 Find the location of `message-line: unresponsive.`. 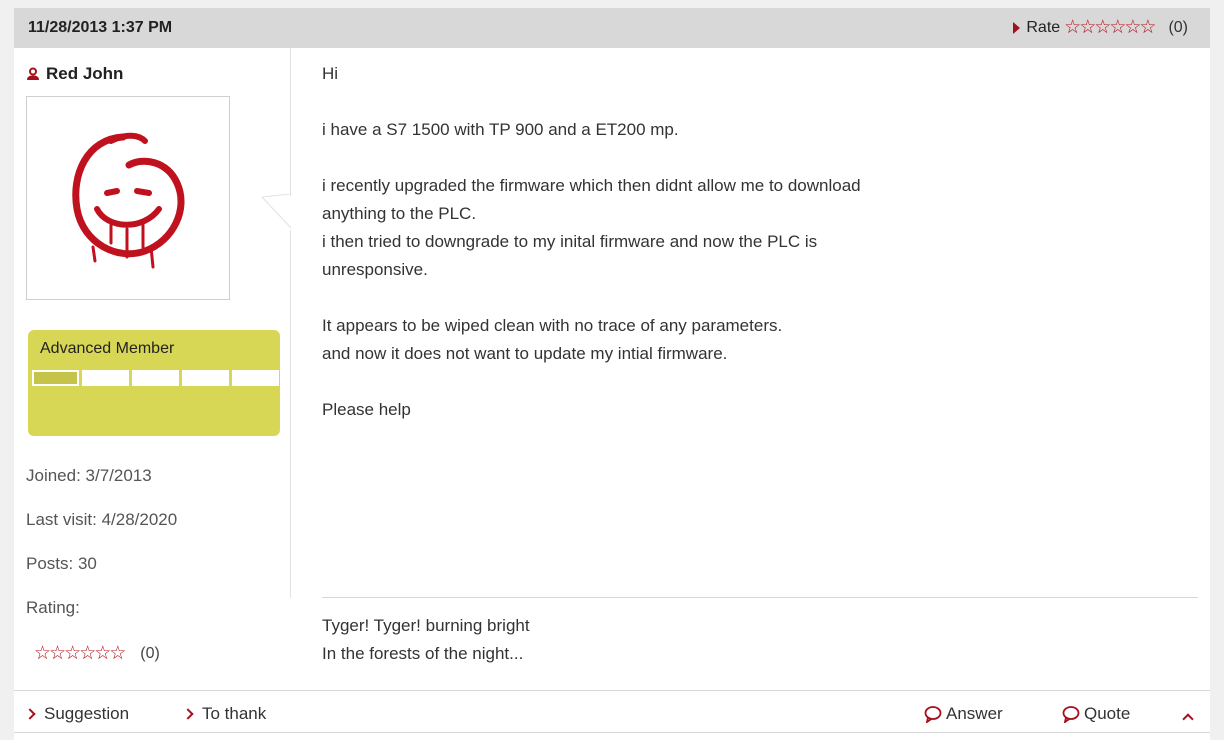

message-line: unresponsive. is located at coordinates (375, 269).